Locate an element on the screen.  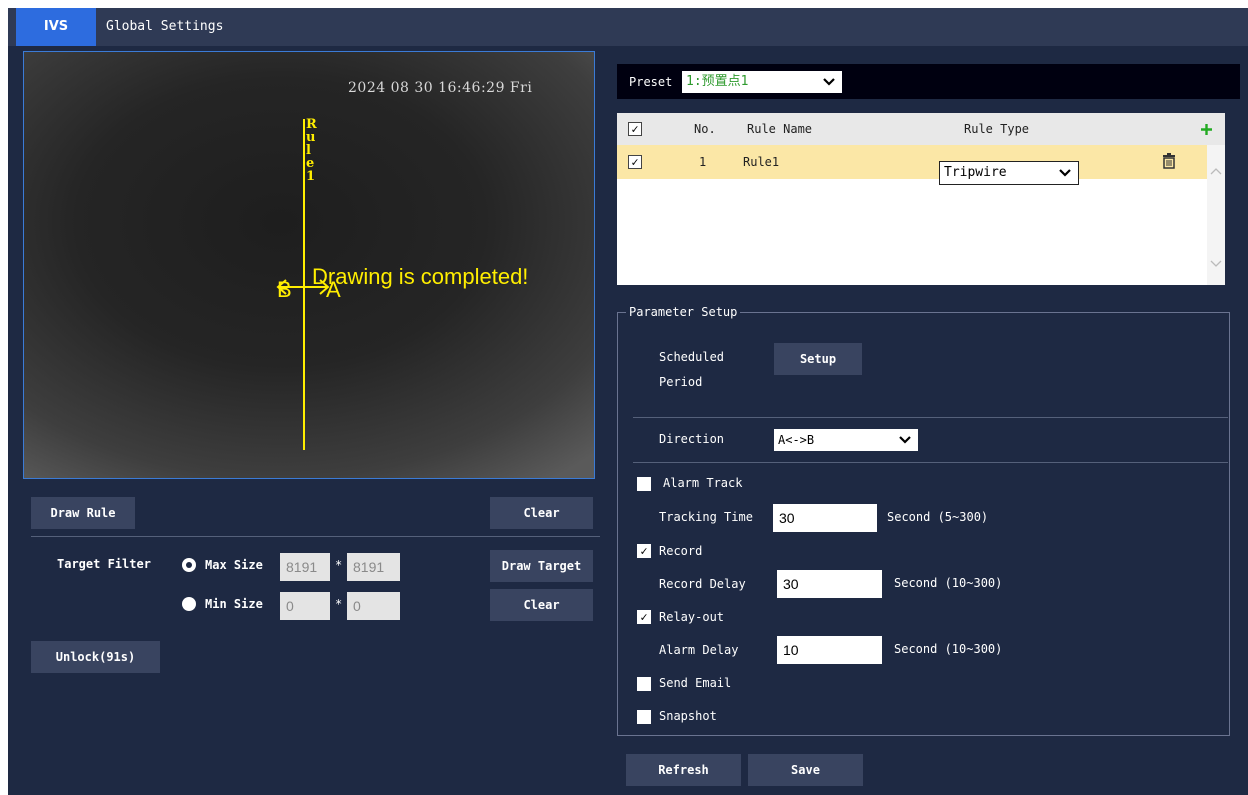
rule-label-char: 1 is located at coordinates (311, 176).